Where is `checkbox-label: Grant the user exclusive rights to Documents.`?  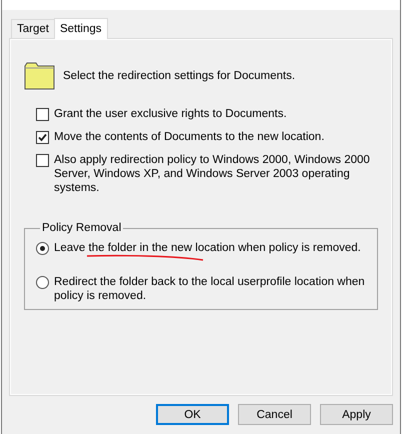
checkbox-label: Grant the user exclusive rights to Documents. is located at coordinates (170, 114).